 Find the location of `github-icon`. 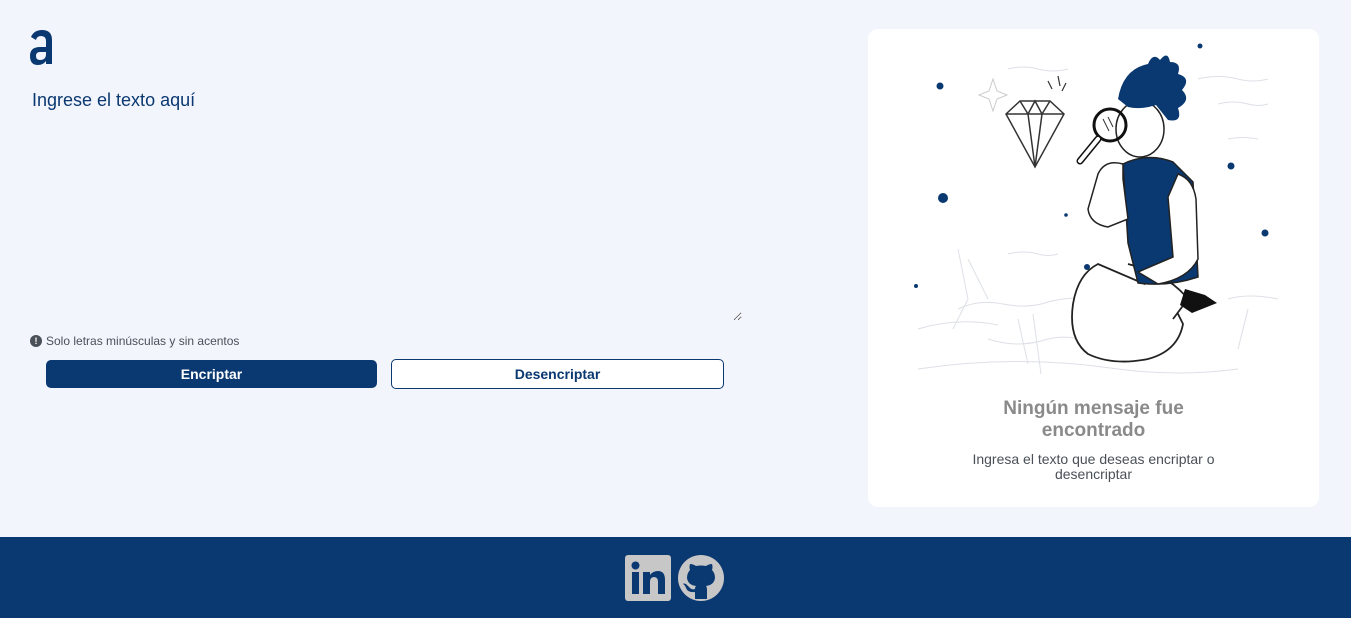

github-icon is located at coordinates (701, 578).